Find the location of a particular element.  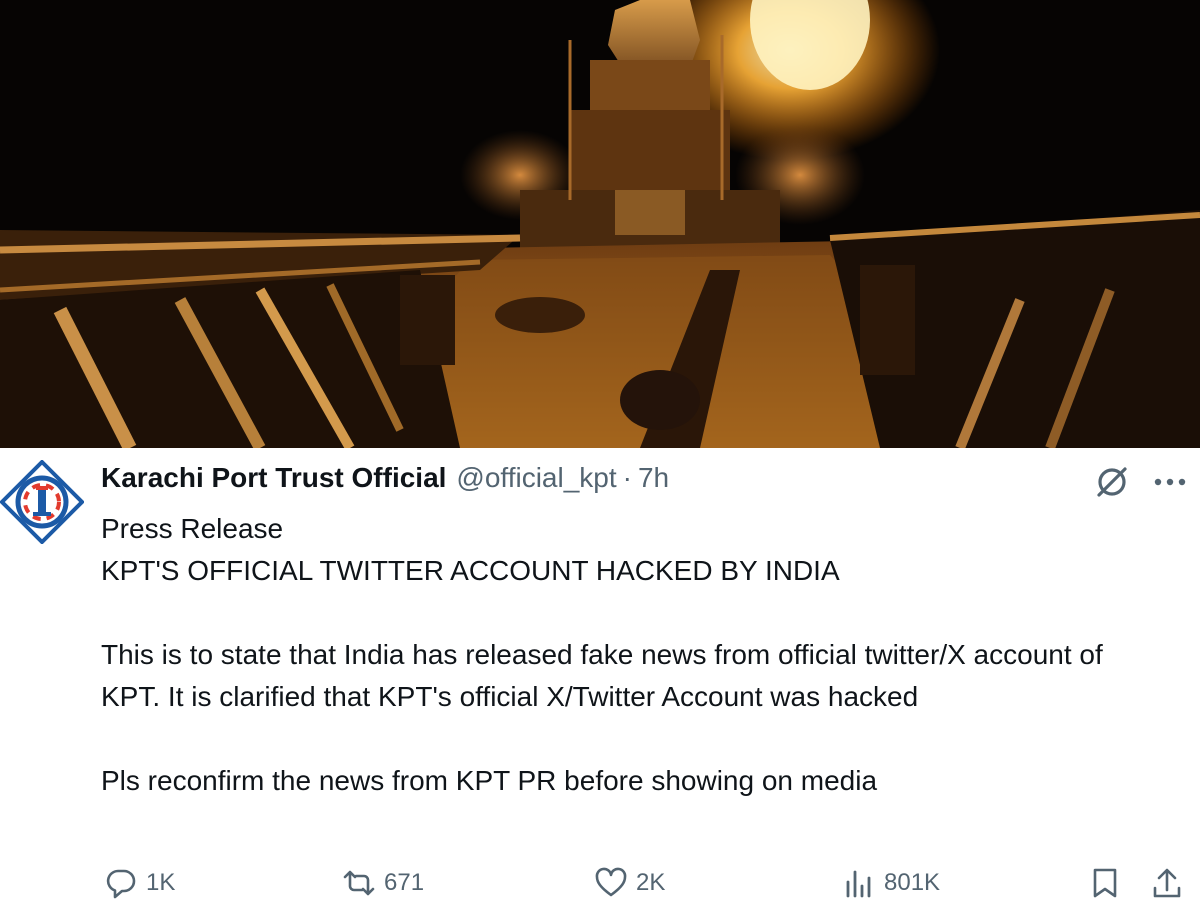

share-button is located at coordinates (1171, 883).